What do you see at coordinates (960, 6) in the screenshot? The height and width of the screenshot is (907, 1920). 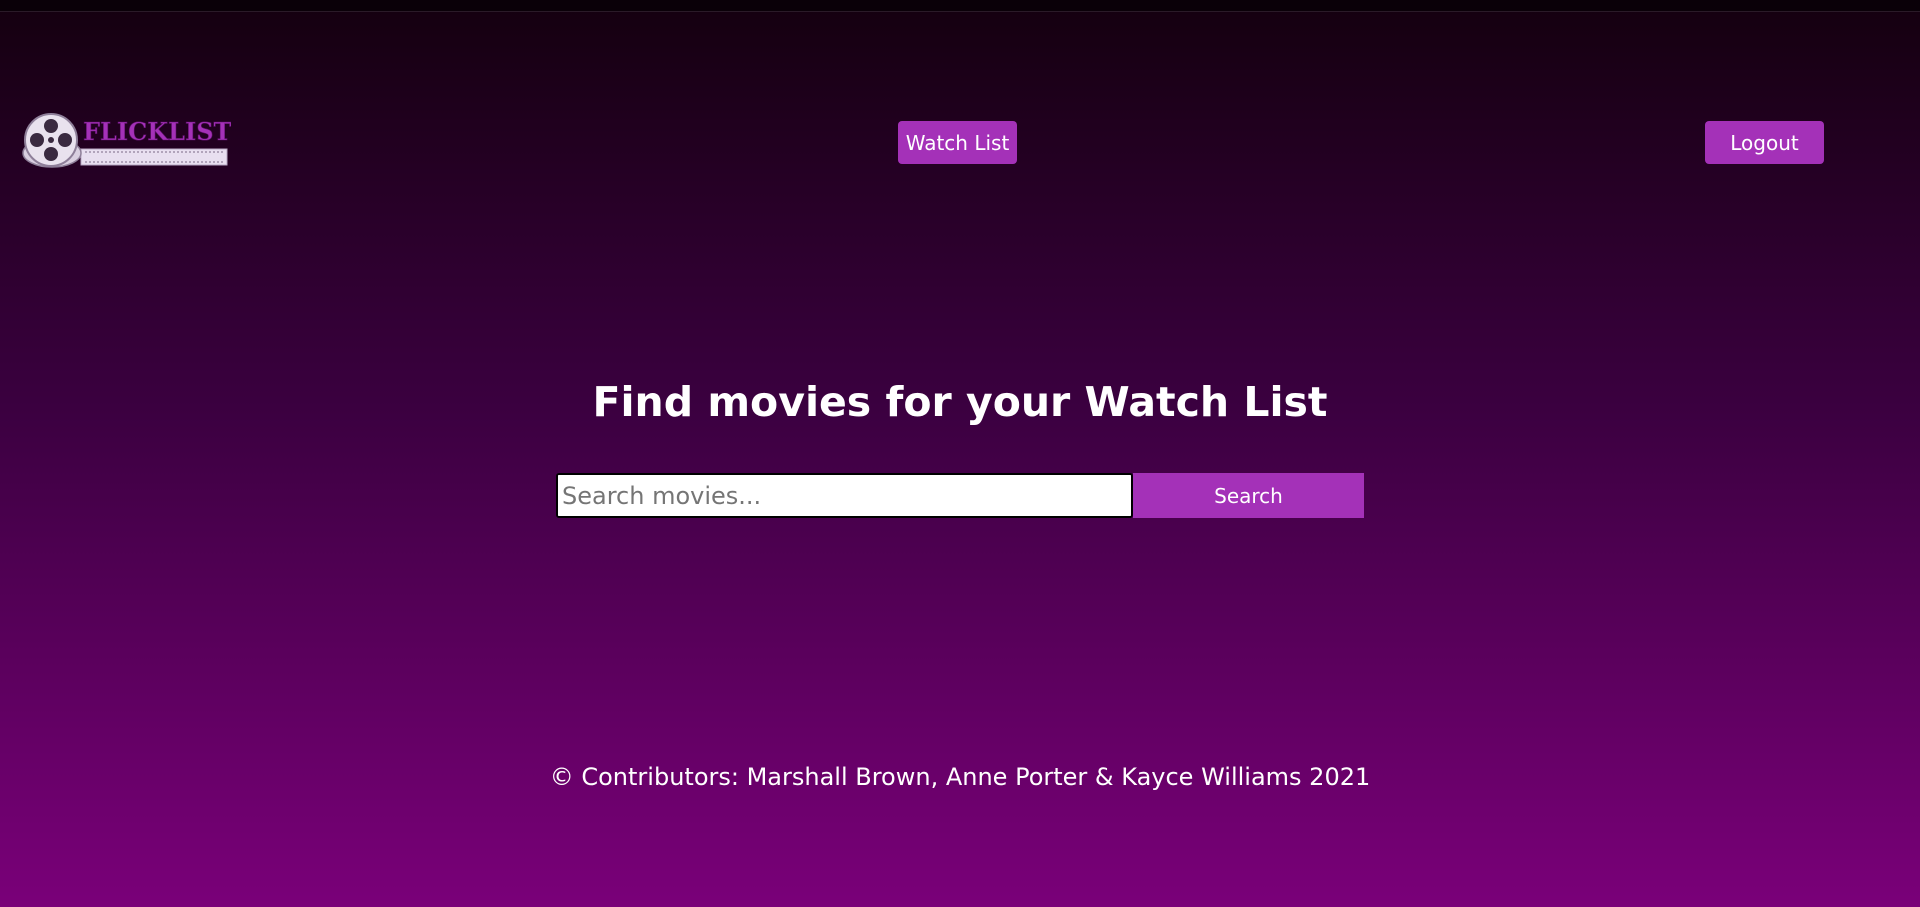 I see `top-bar` at bounding box center [960, 6].